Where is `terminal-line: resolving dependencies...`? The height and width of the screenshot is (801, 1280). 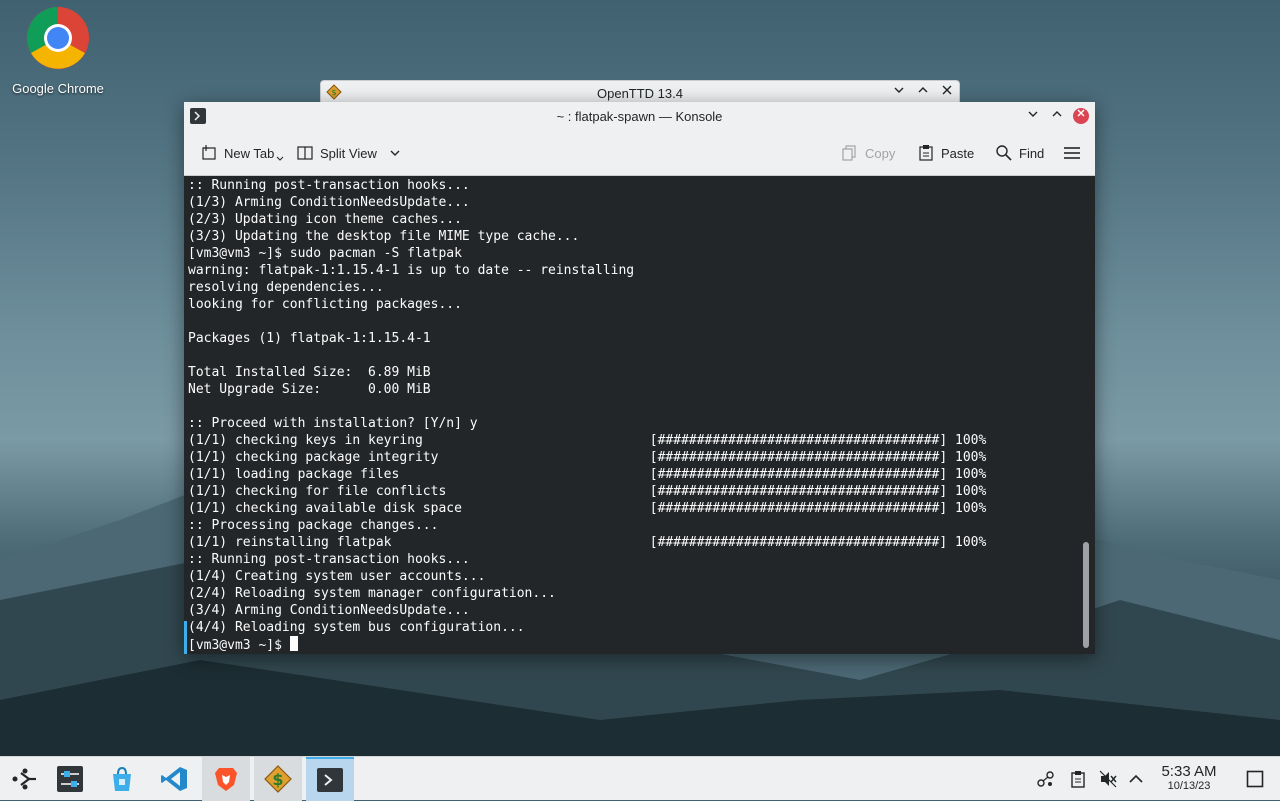 terminal-line: resolving dependencies... is located at coordinates (286, 287).